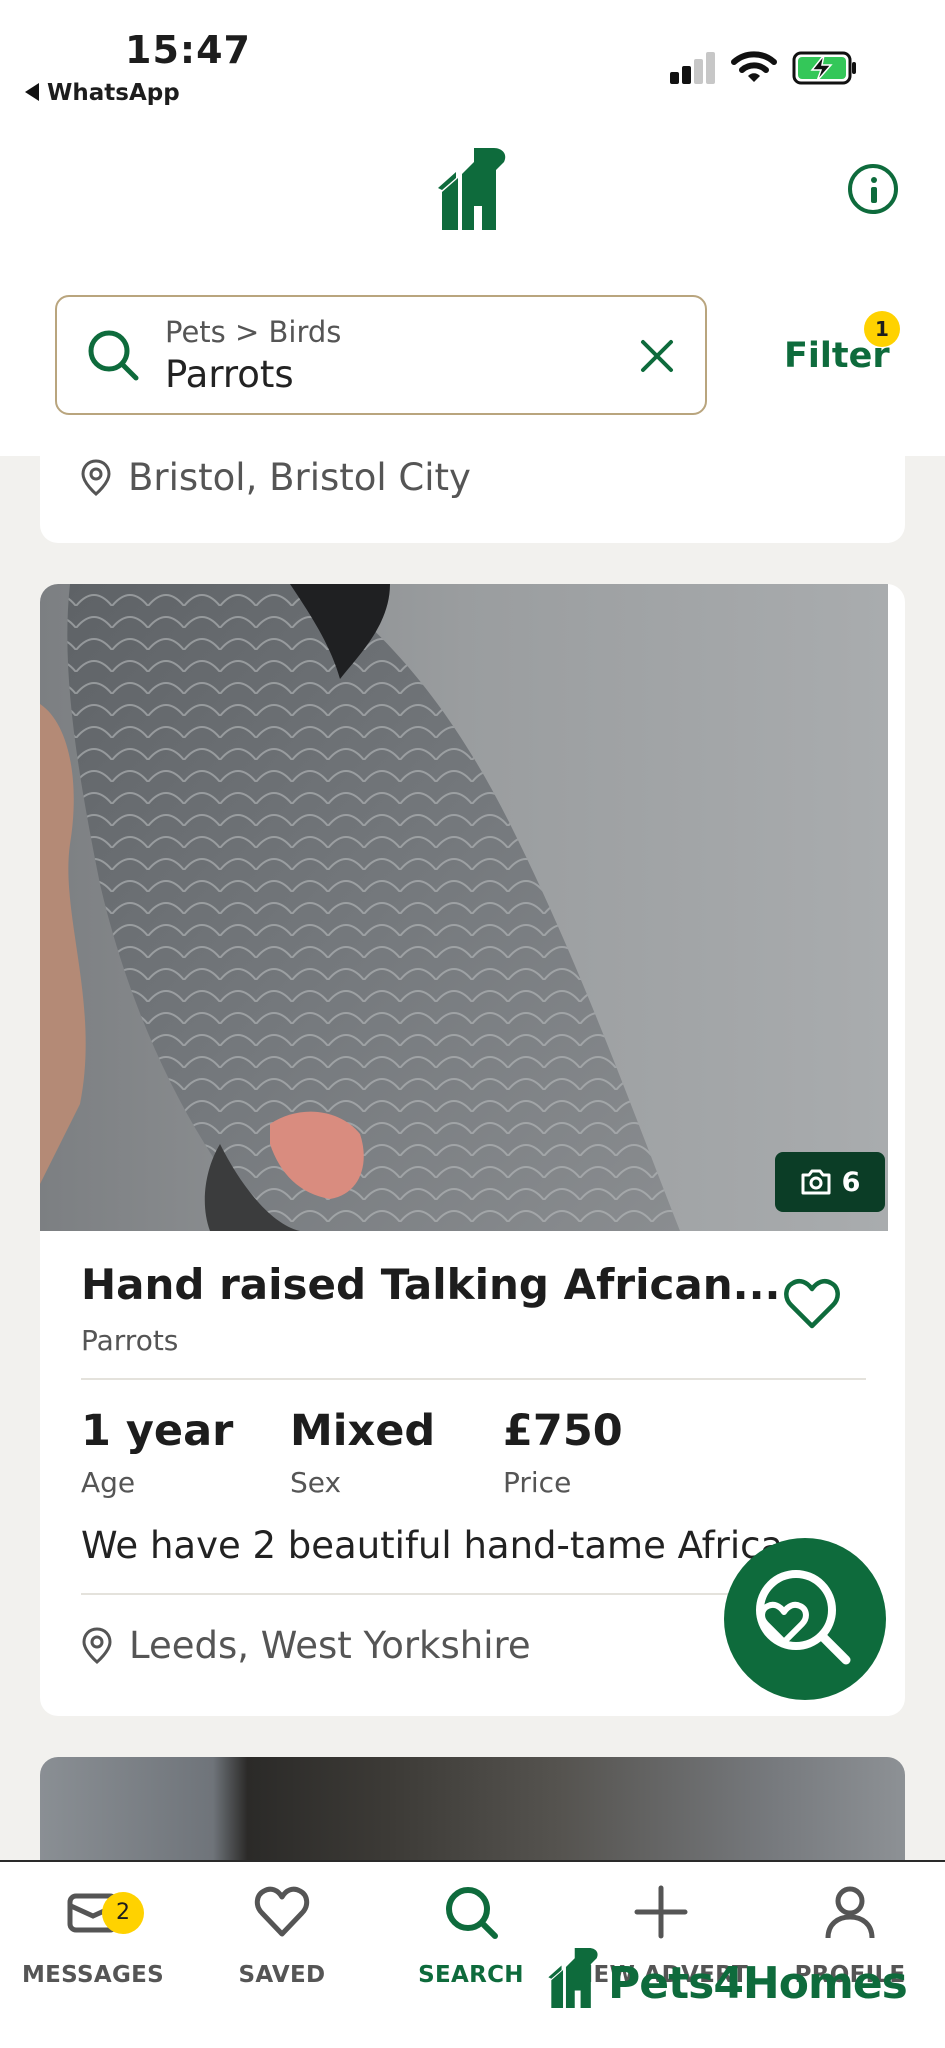  I want to click on stat-value: Mixed, so click(363, 1431).